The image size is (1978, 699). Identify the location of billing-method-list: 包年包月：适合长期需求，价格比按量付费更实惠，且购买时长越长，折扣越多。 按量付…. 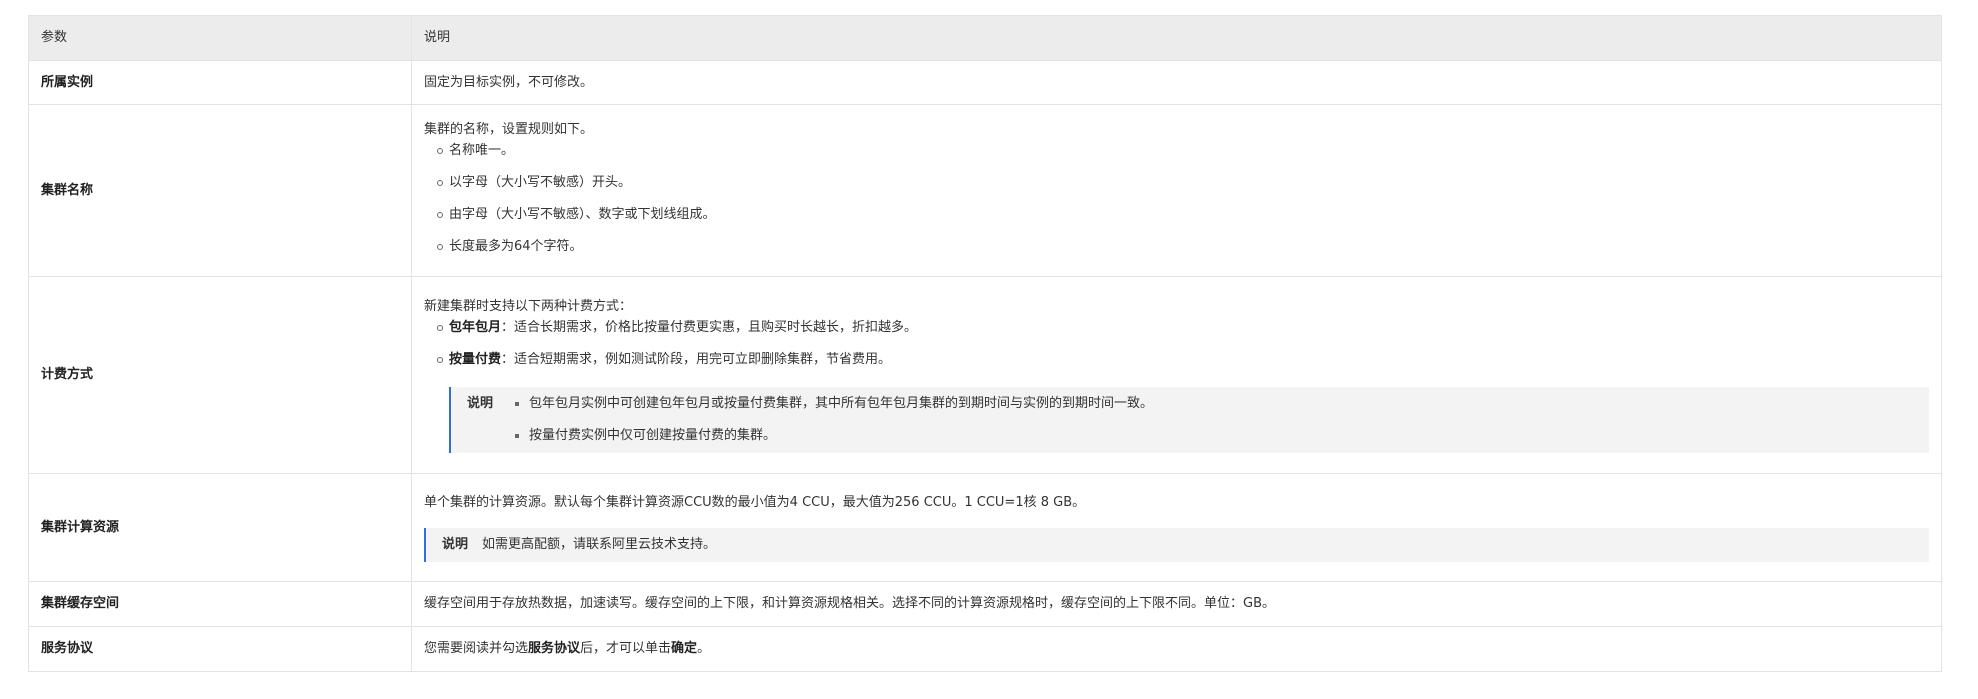
(1176, 346).